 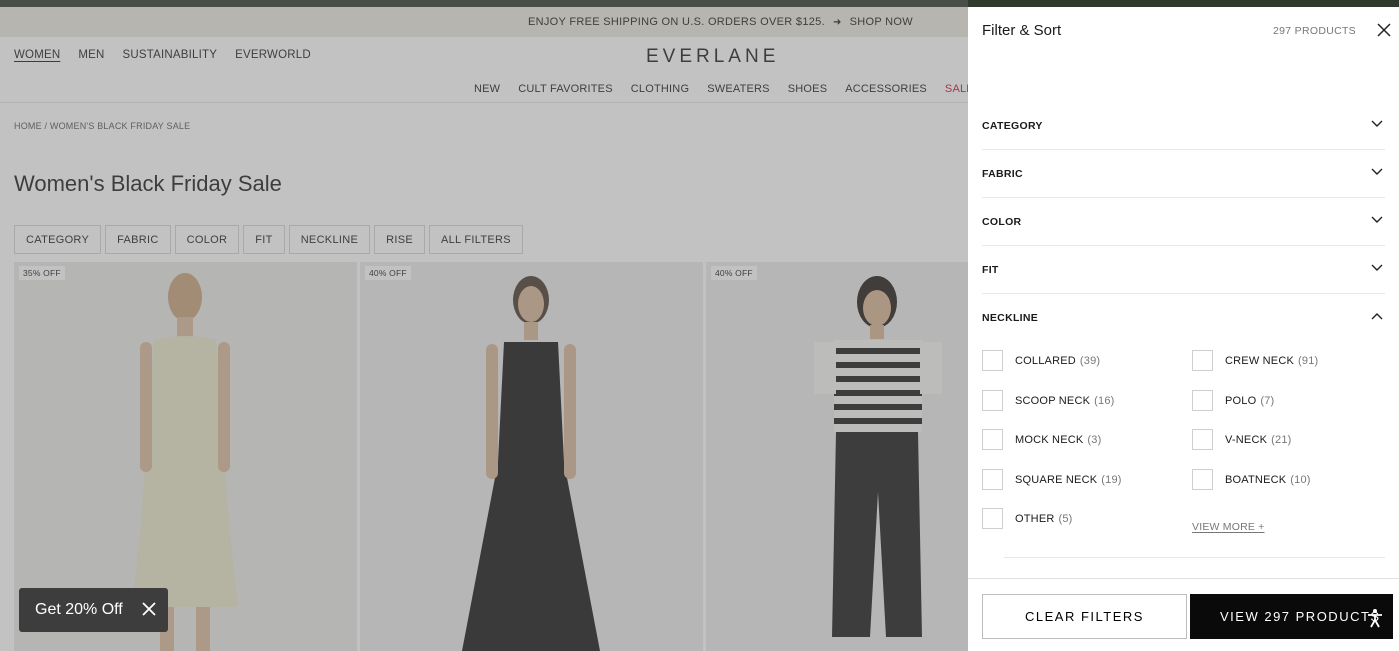 I want to click on drawer-footer: CLEAR FILTERS VIEW 297 PRODUCTS, so click(x=1183, y=614).